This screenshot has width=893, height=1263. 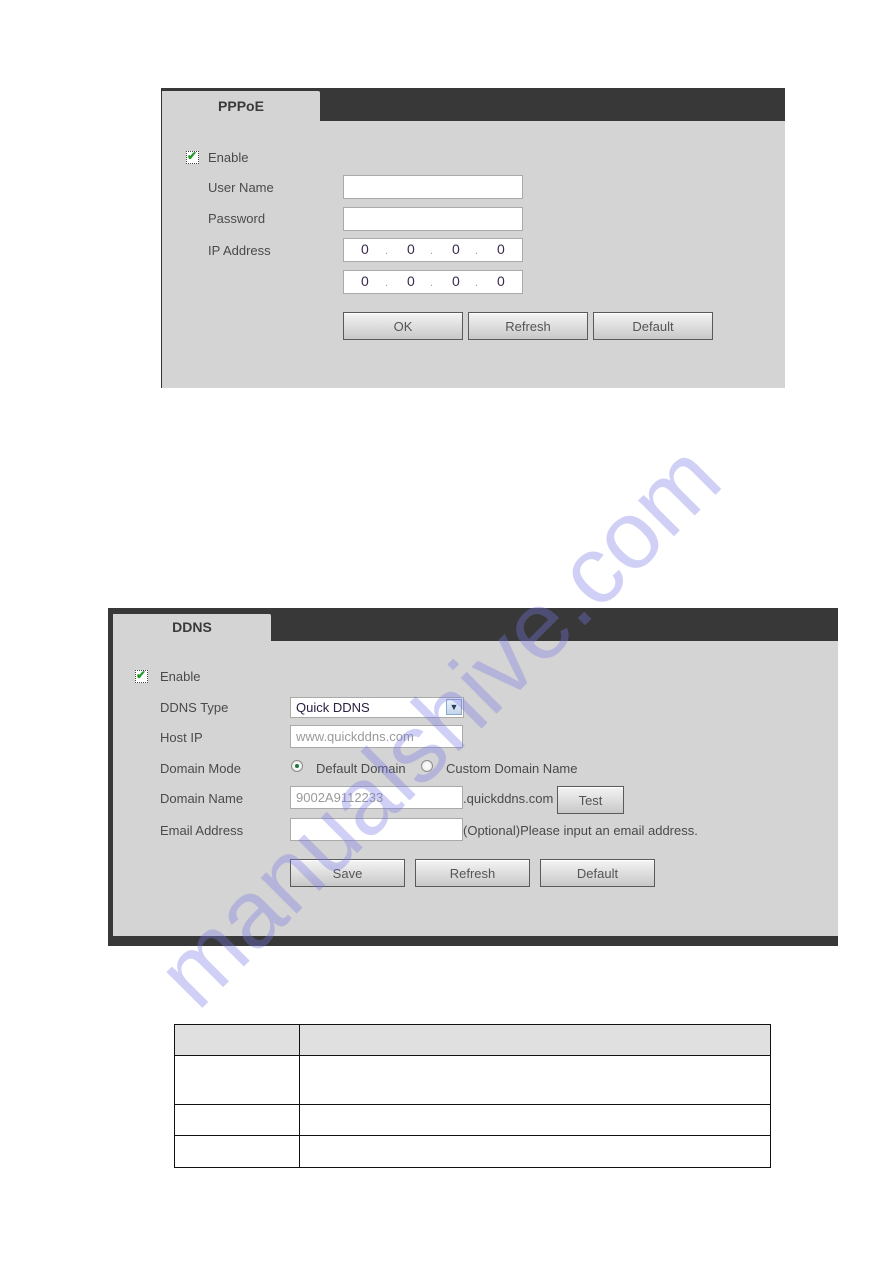 I want to click on ip-address-input: 0 . 0 . 0 . 0, so click(x=433, y=250).